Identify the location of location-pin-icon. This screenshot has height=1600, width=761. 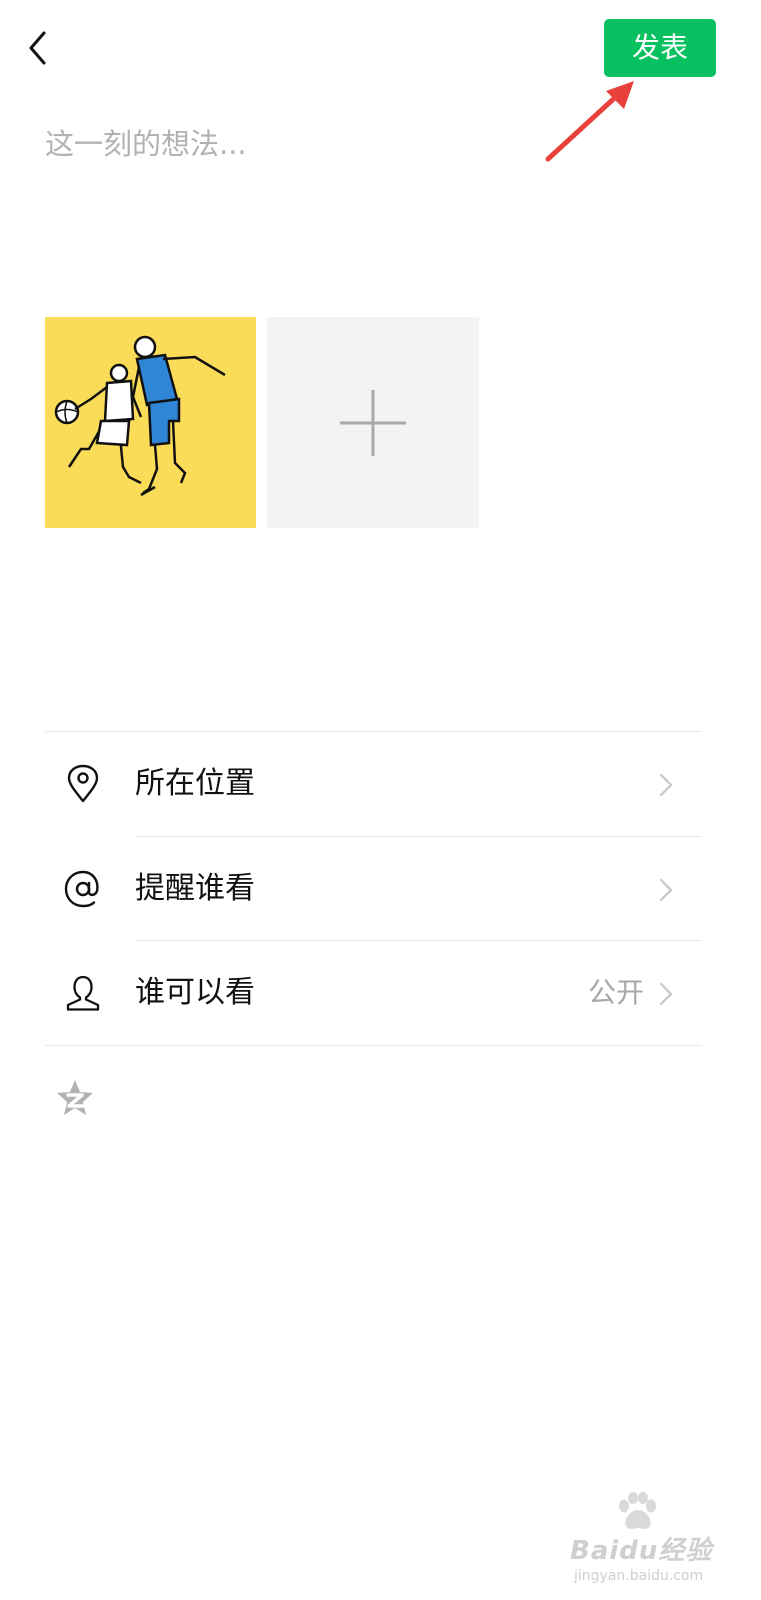
(83, 783).